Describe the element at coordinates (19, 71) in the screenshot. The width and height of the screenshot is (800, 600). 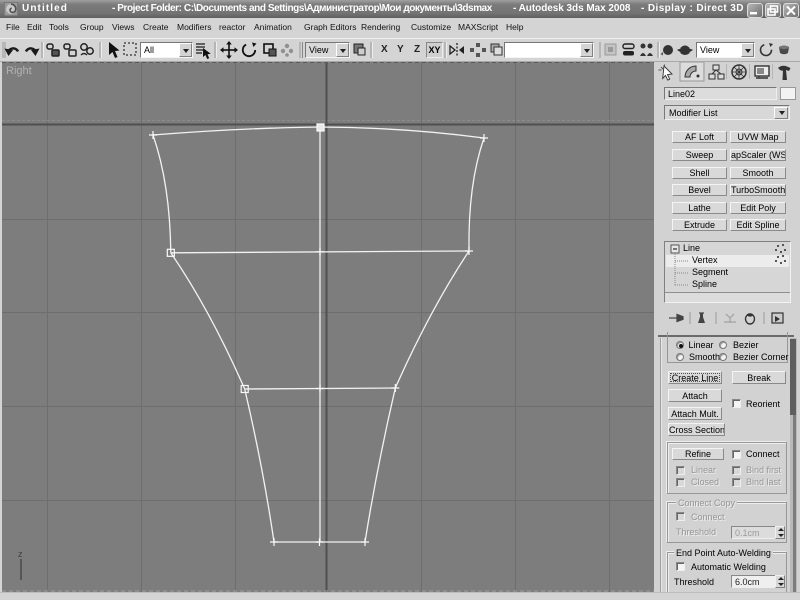
I see `svg-text: Right` at that location.